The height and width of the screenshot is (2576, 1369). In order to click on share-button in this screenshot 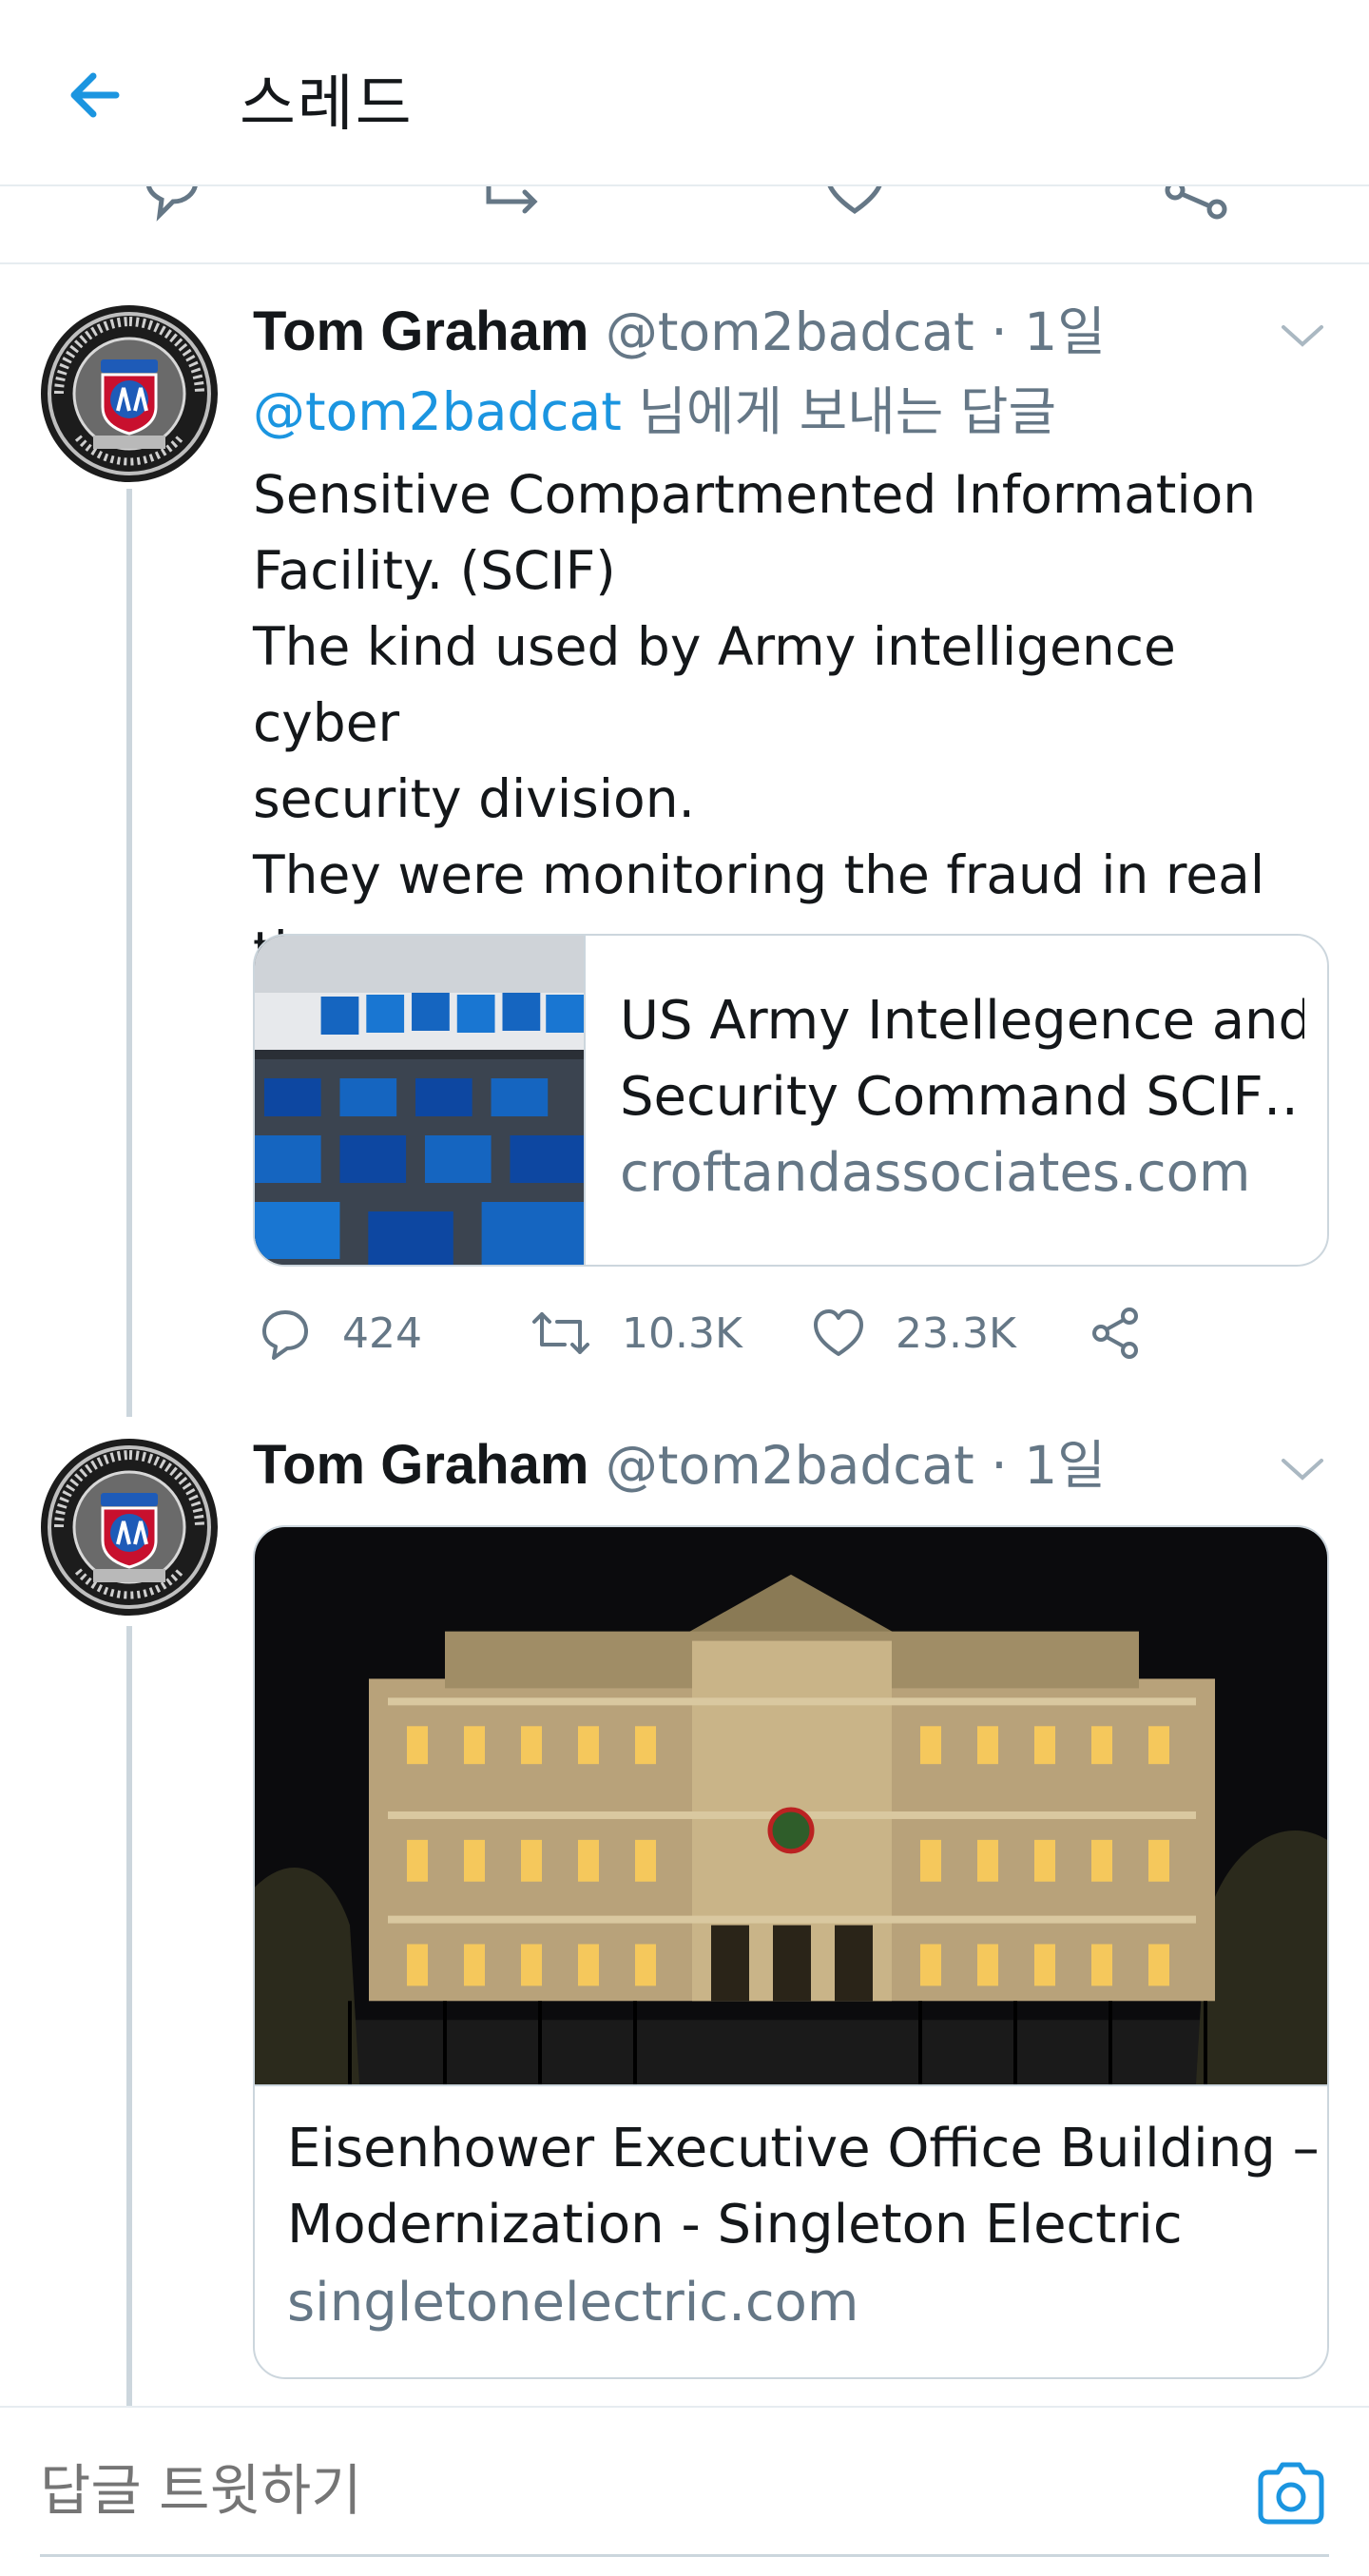, I will do `click(1131, 1333)`.